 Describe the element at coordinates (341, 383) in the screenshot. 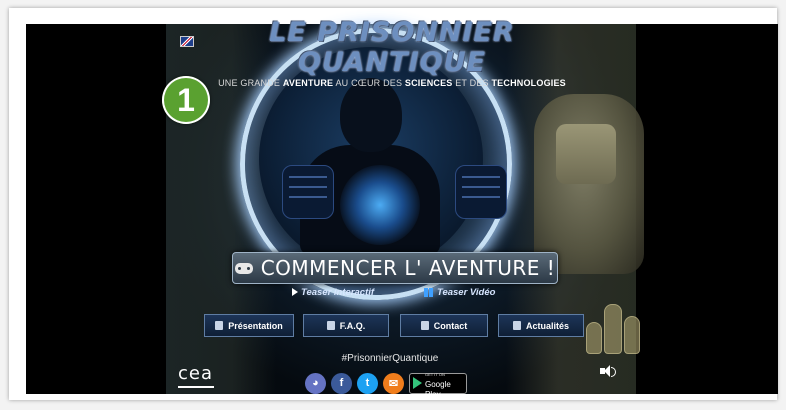

I see `facebook-icon: f` at that location.